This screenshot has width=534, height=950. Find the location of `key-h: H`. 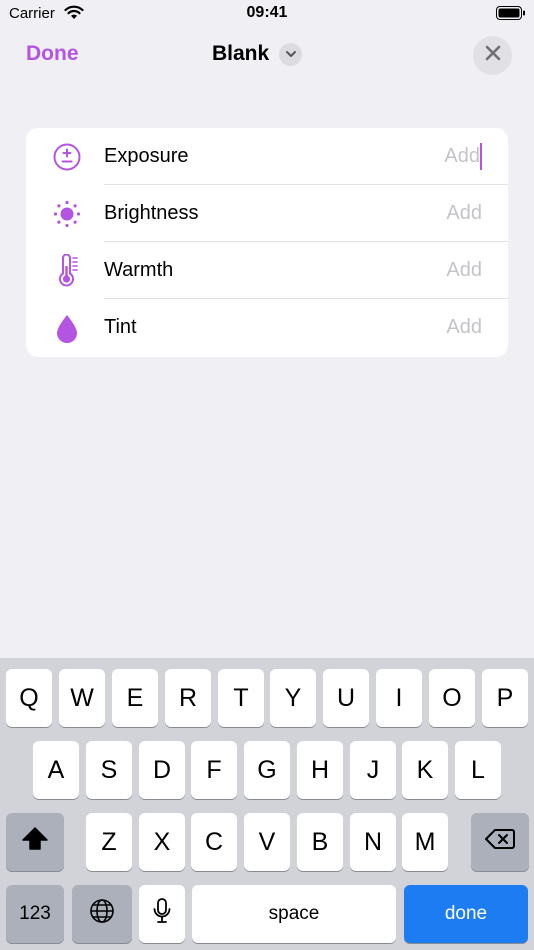

key-h: H is located at coordinates (320, 770).